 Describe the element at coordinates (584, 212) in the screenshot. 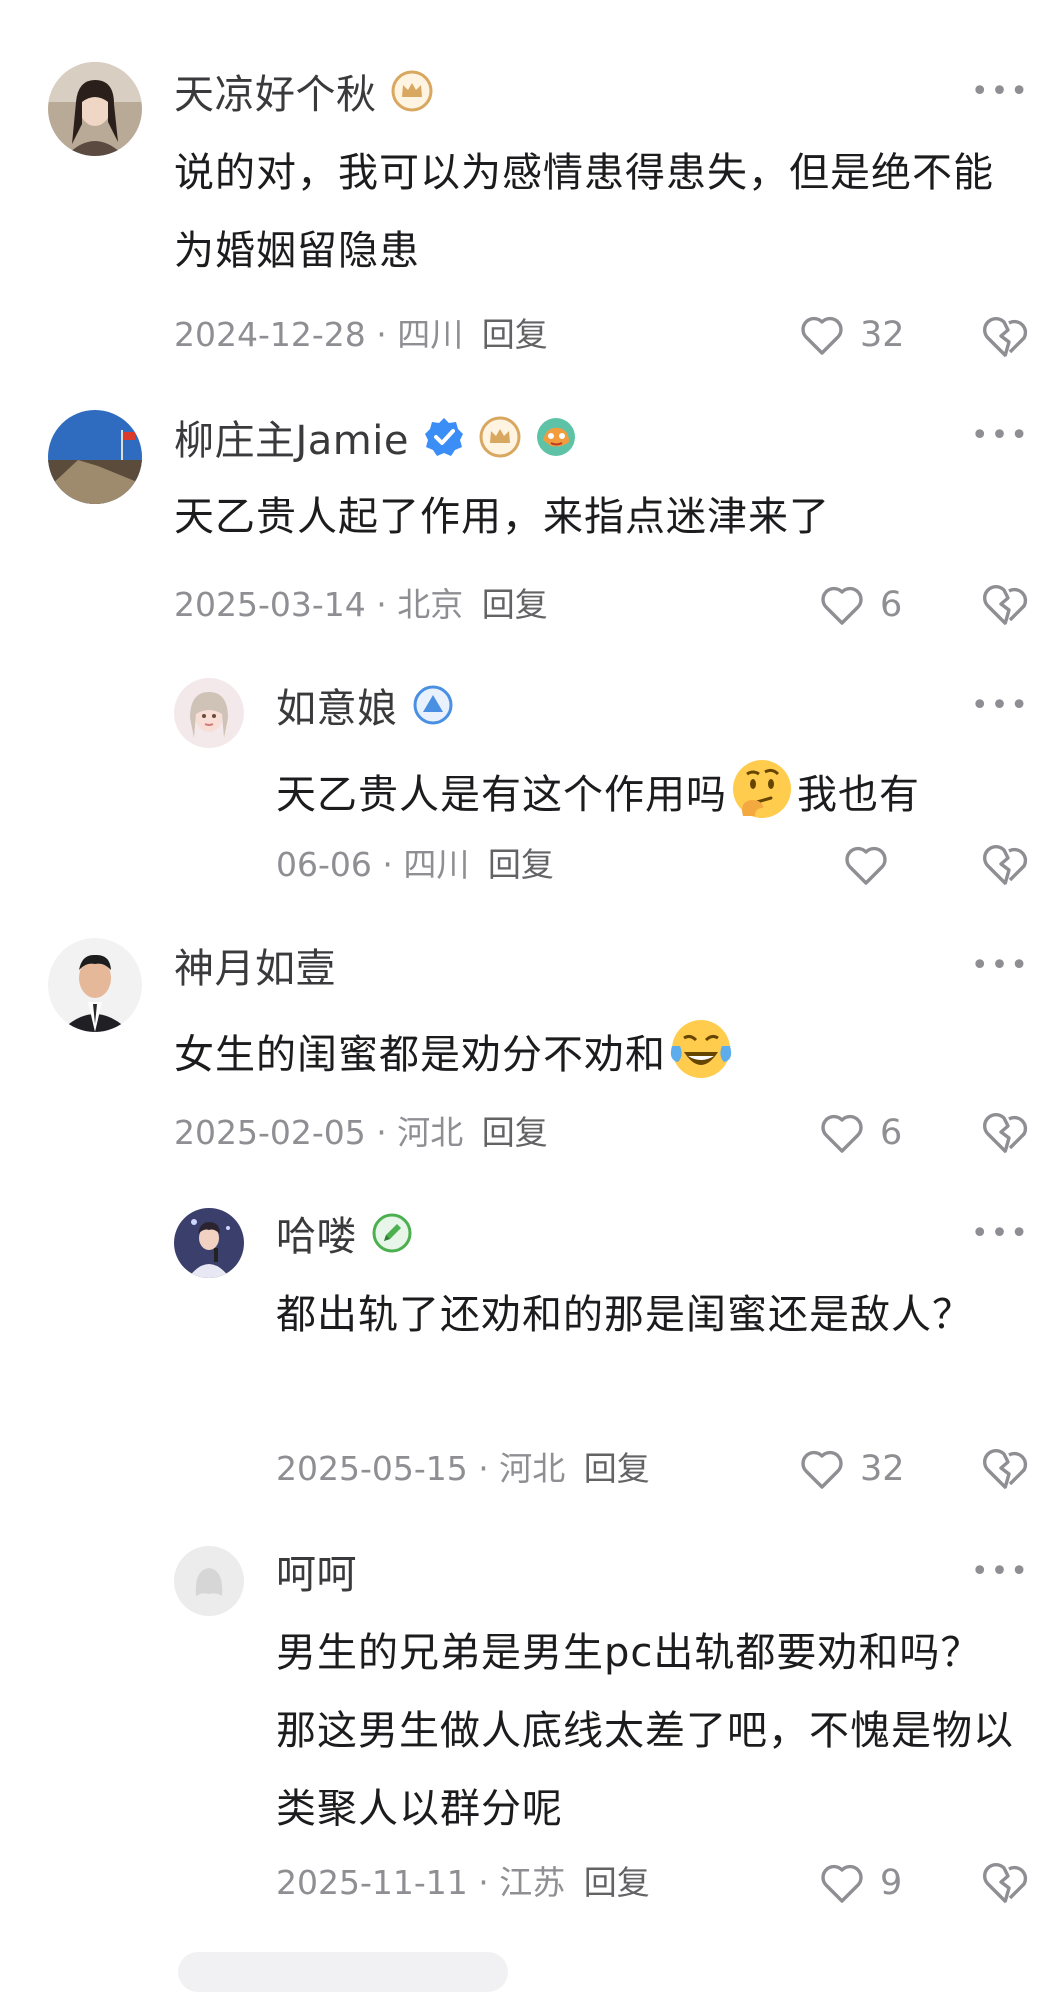

I see `comment-content: 说的对，我可以为感情患得患失，但是绝不能为婚姻留隐患` at that location.